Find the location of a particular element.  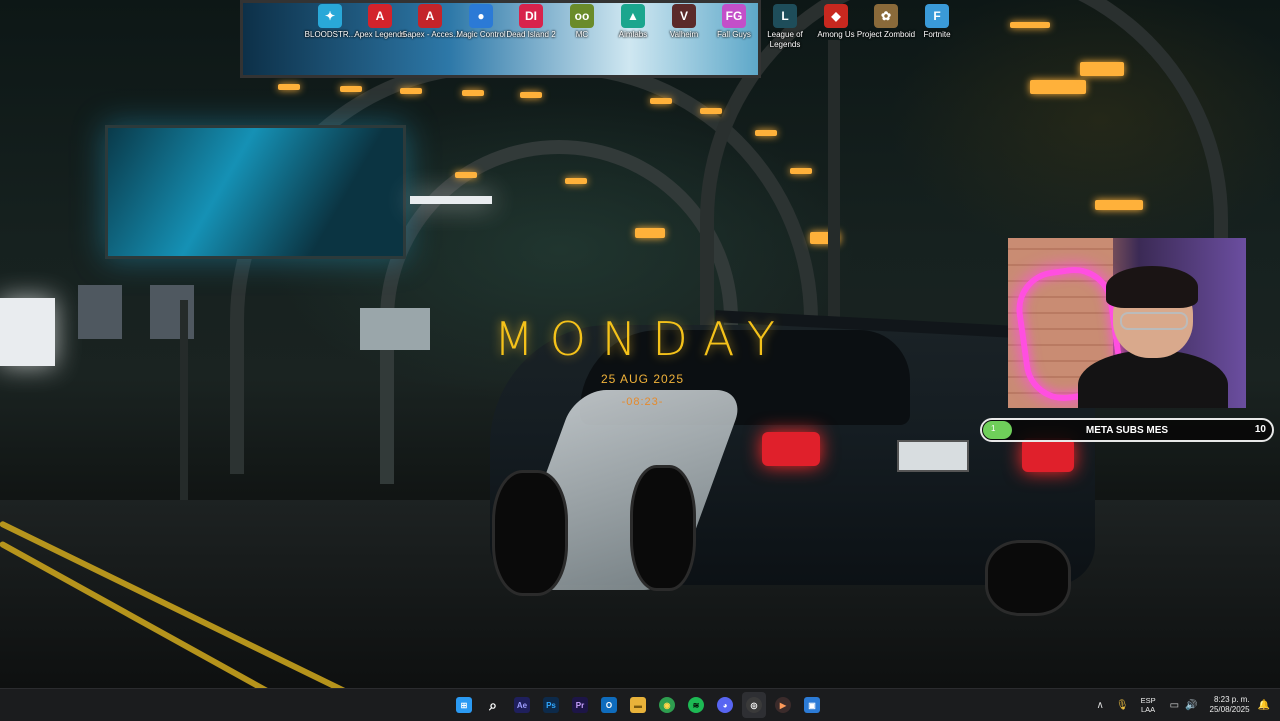

streamer-glasses is located at coordinates (1154, 321).